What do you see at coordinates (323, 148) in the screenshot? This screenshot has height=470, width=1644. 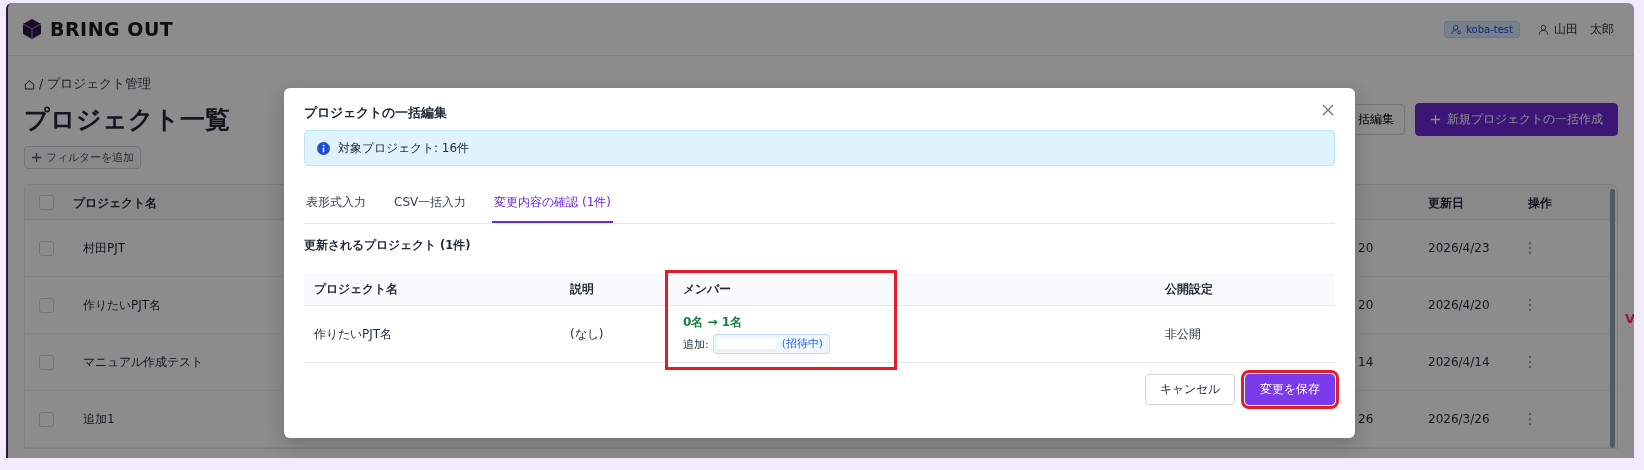 I see `info-icon` at bounding box center [323, 148].